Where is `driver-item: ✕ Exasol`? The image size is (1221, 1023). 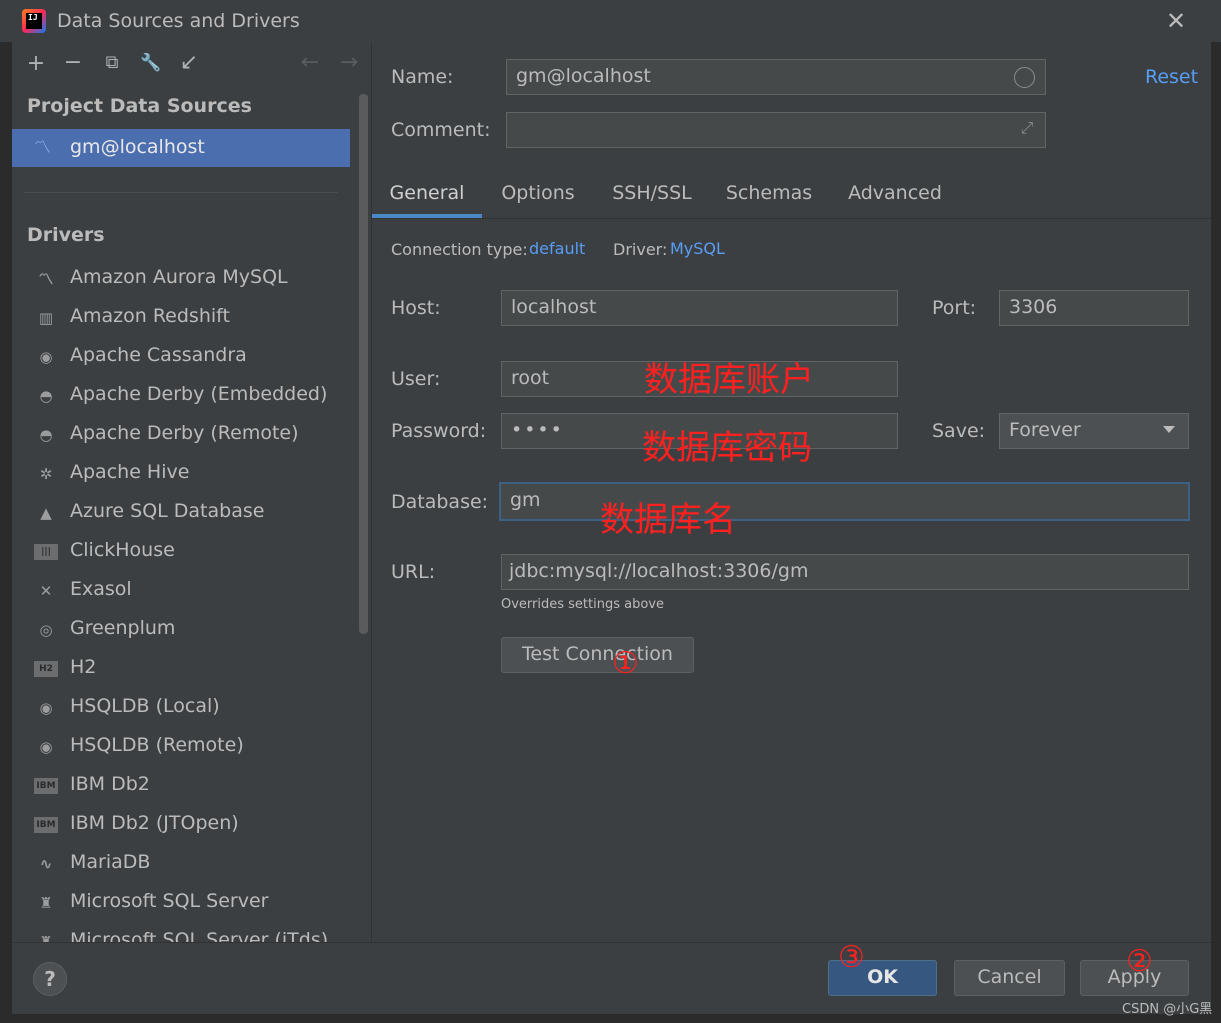
driver-item: ✕ Exasol is located at coordinates (182, 590).